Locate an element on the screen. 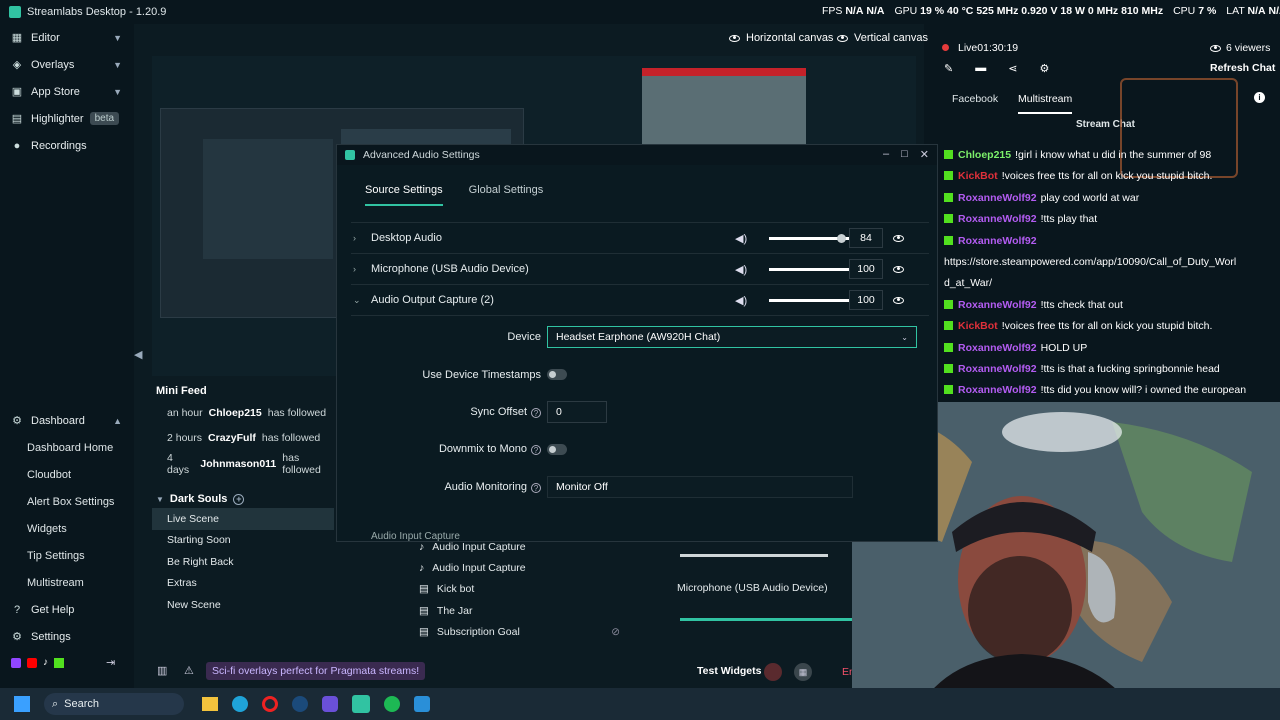  scene-collection-header: ▼ Dark Souls + is located at coordinates (243, 499).